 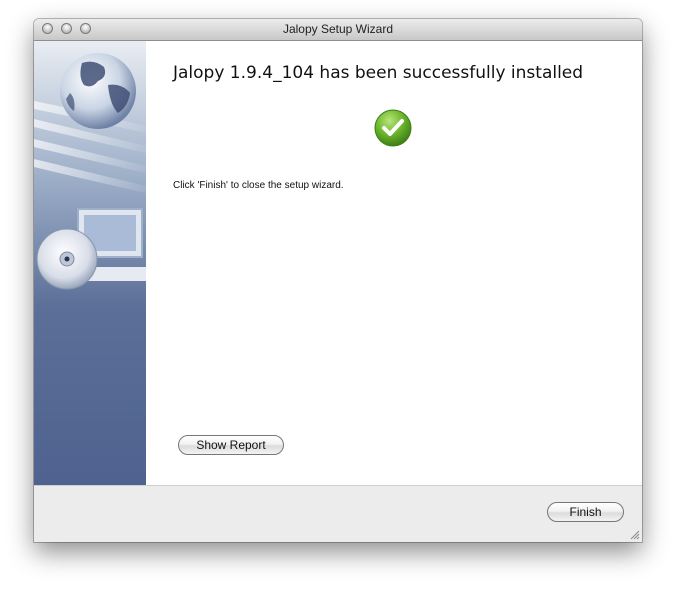 What do you see at coordinates (231, 445) in the screenshot?
I see `show-report-button: Show Report` at bounding box center [231, 445].